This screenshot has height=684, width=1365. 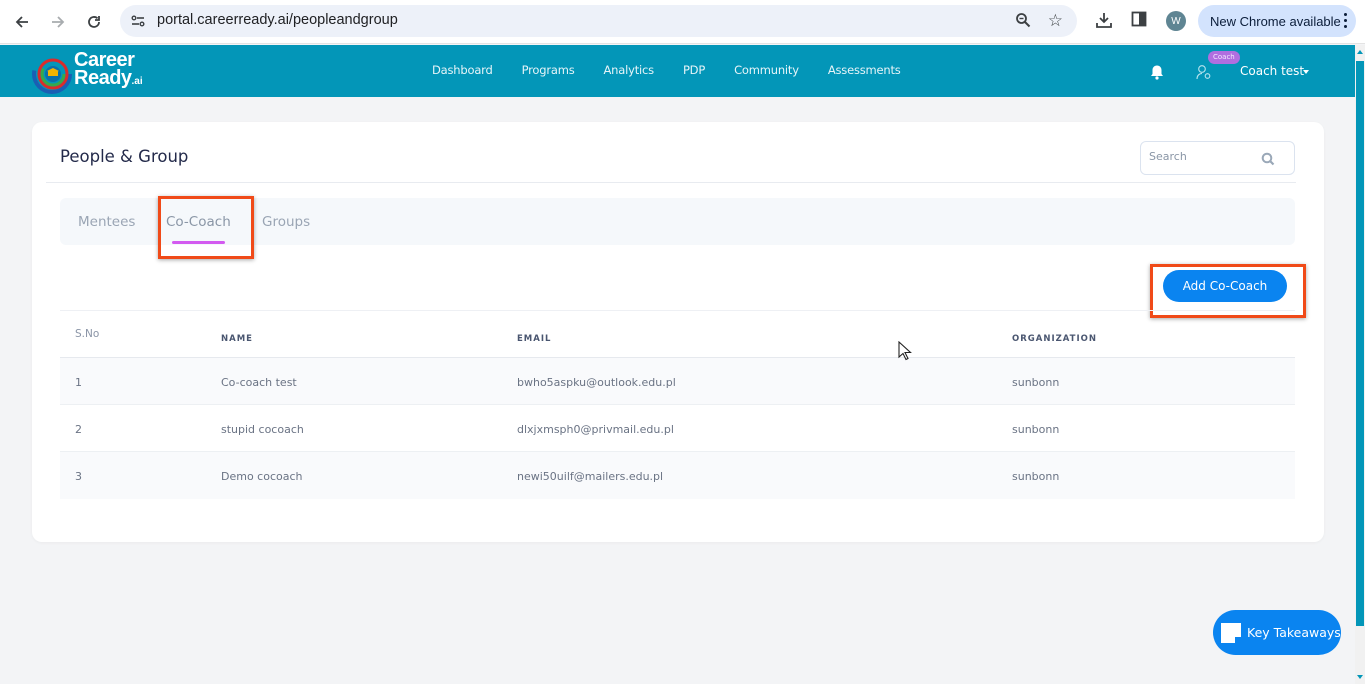 I want to click on key-takeaways-button: Key Takeaways, so click(x=1277, y=632).